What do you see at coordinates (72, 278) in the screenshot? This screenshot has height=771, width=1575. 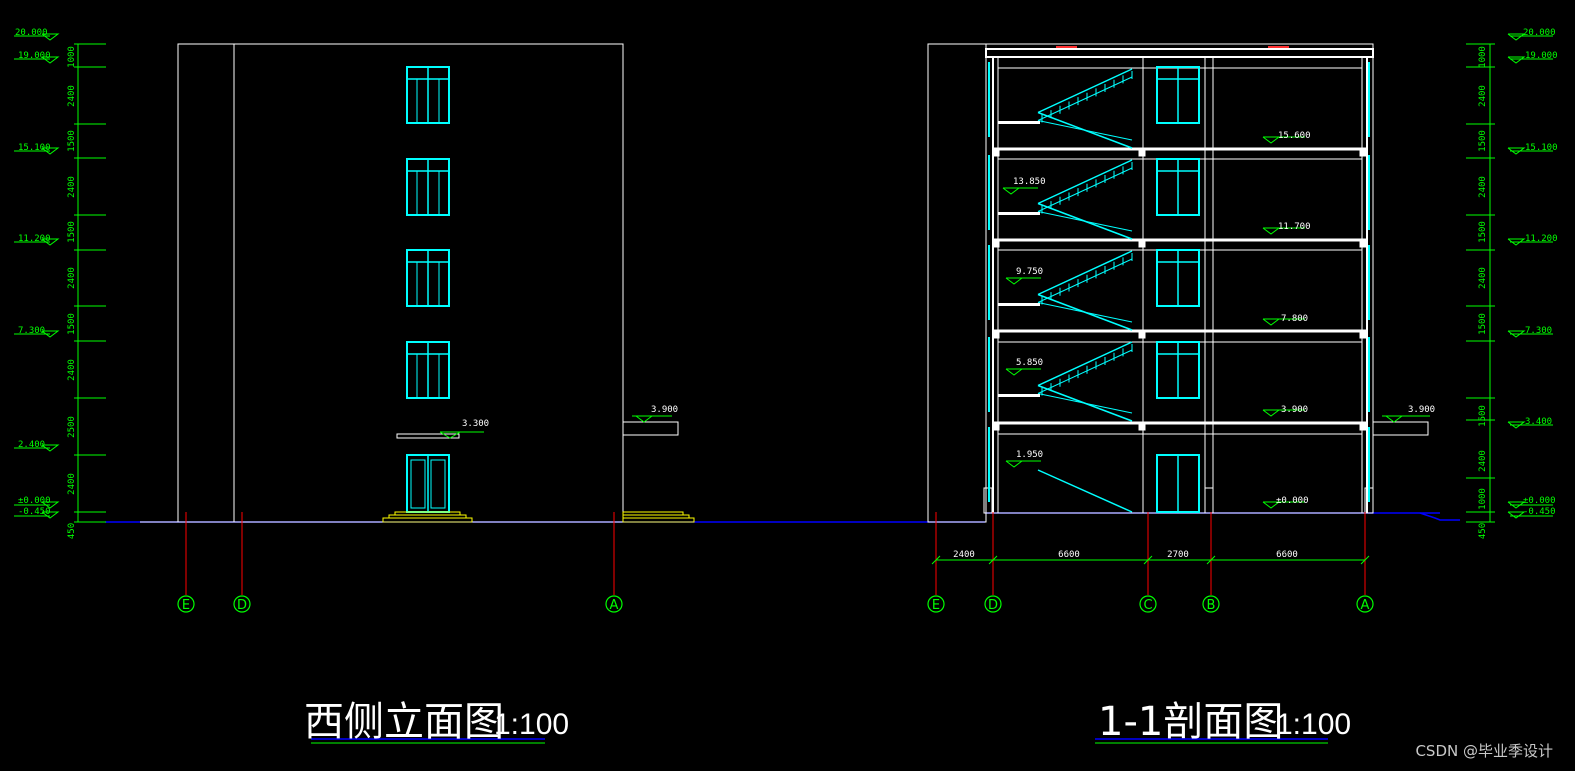 I see `left-seg-6: 2400` at bounding box center [72, 278].